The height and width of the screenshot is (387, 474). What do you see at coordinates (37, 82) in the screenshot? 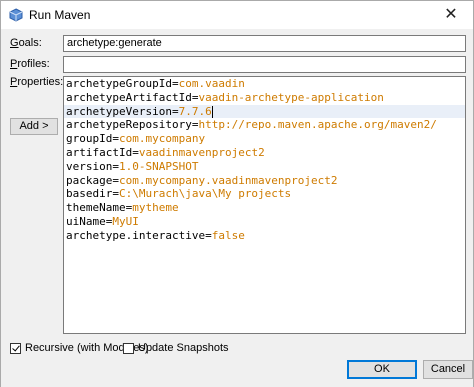
I see `properties-label: Properties:` at bounding box center [37, 82].